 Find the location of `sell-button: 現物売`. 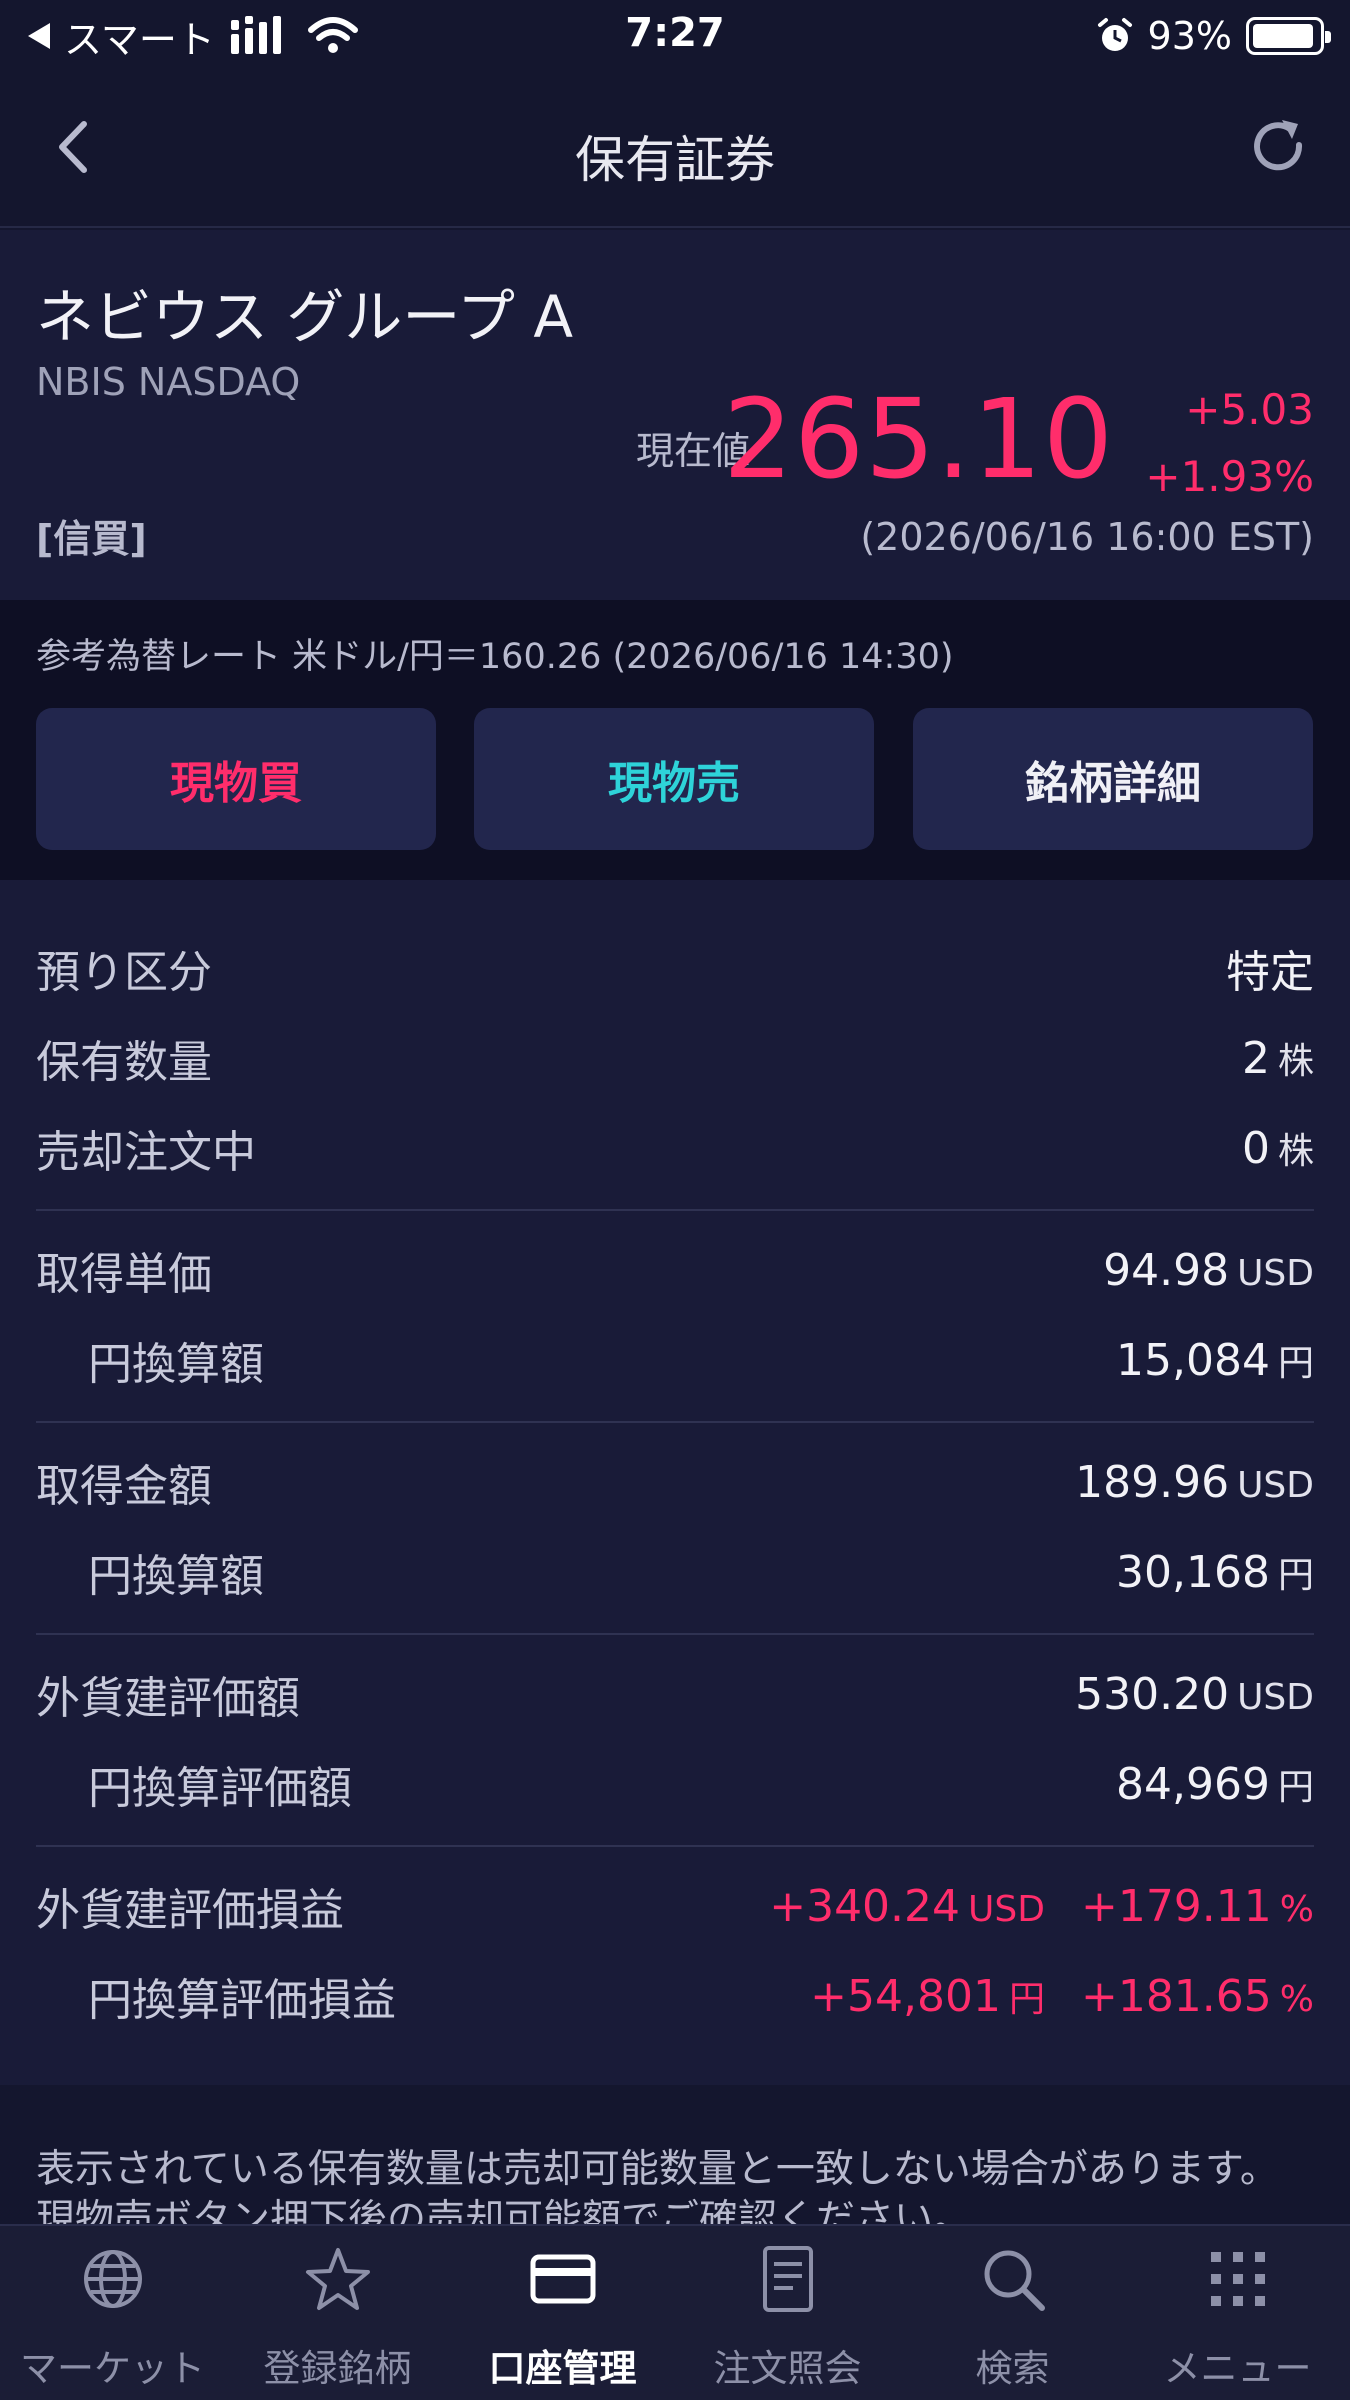

sell-button: 現物売 is located at coordinates (674, 779).